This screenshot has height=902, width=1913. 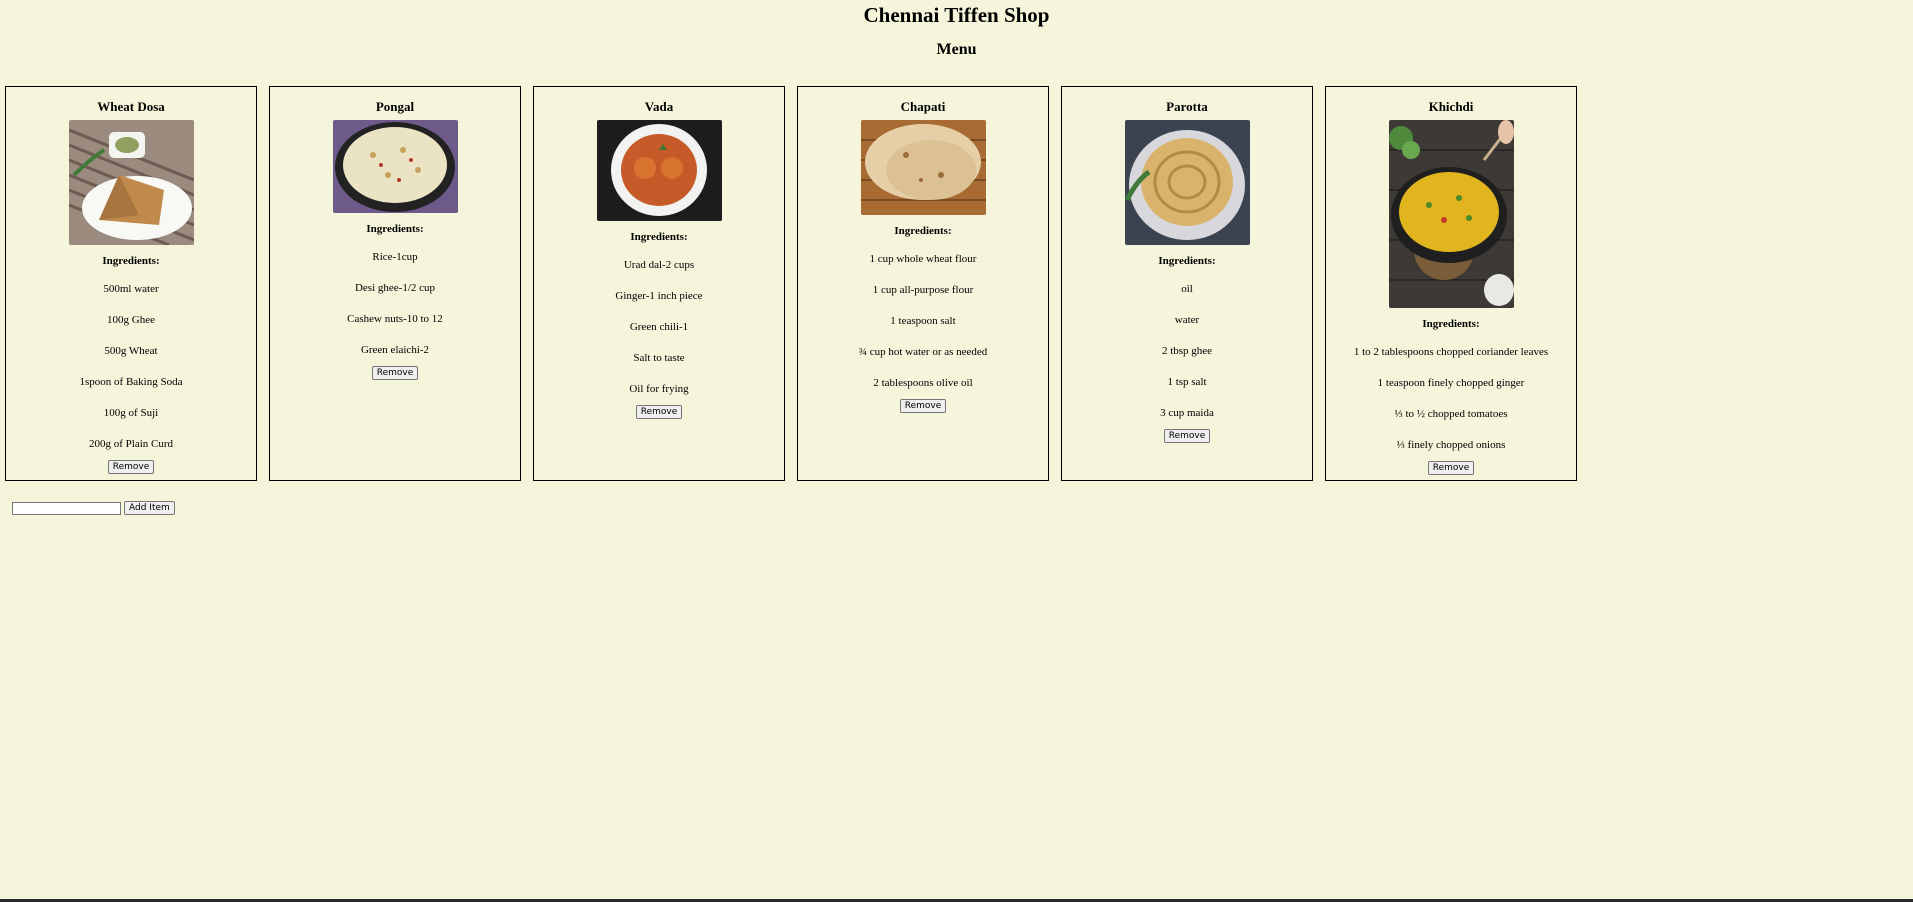 What do you see at coordinates (923, 167) in the screenshot?
I see `chapati-image` at bounding box center [923, 167].